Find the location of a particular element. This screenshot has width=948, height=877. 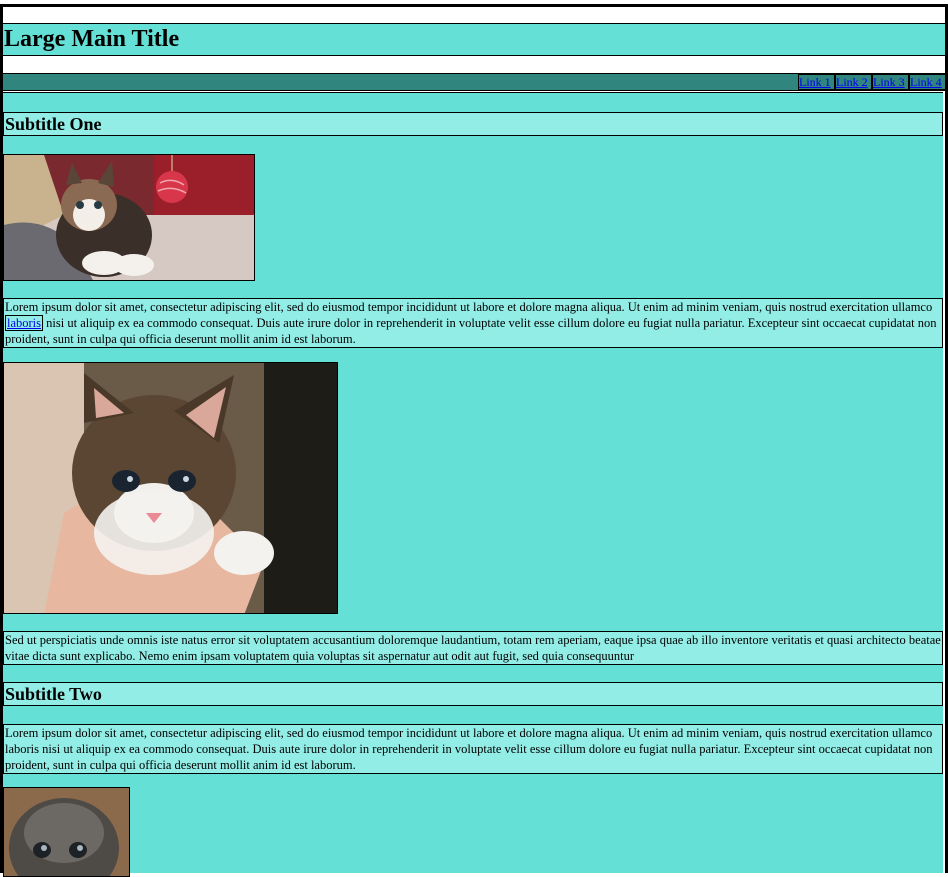

nav-bar: Link 1 Link 2 Link 3 Link 4 is located at coordinates (474, 82).